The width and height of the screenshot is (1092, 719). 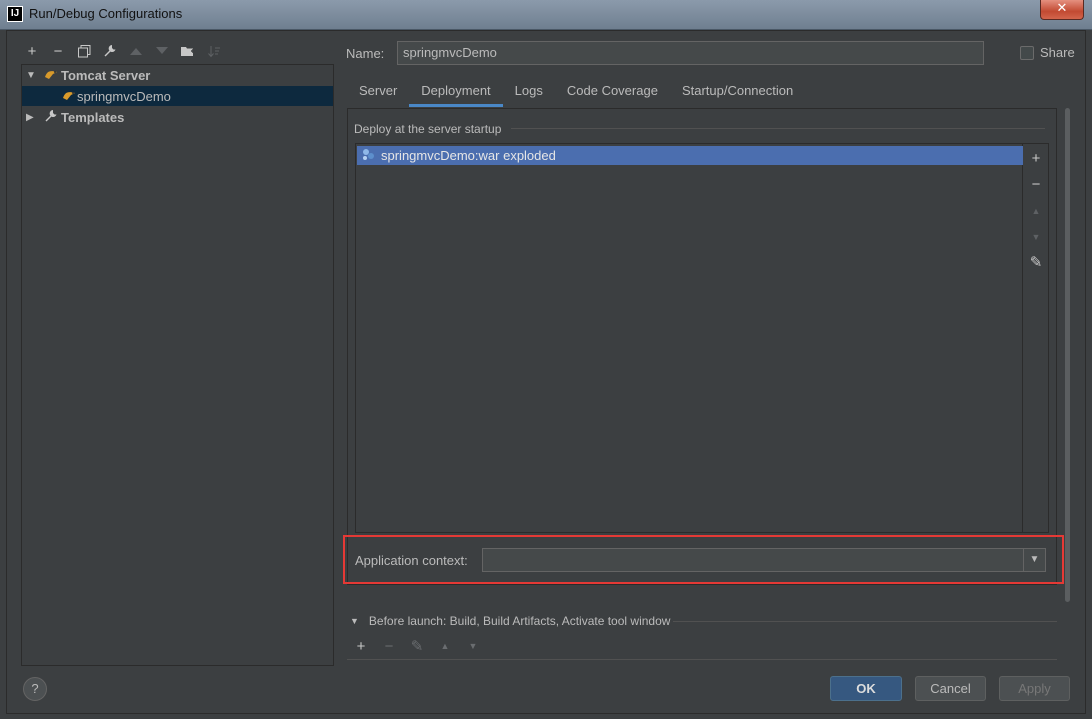 What do you see at coordinates (123, 51) in the screenshot?
I see `config-toolbar: + −` at bounding box center [123, 51].